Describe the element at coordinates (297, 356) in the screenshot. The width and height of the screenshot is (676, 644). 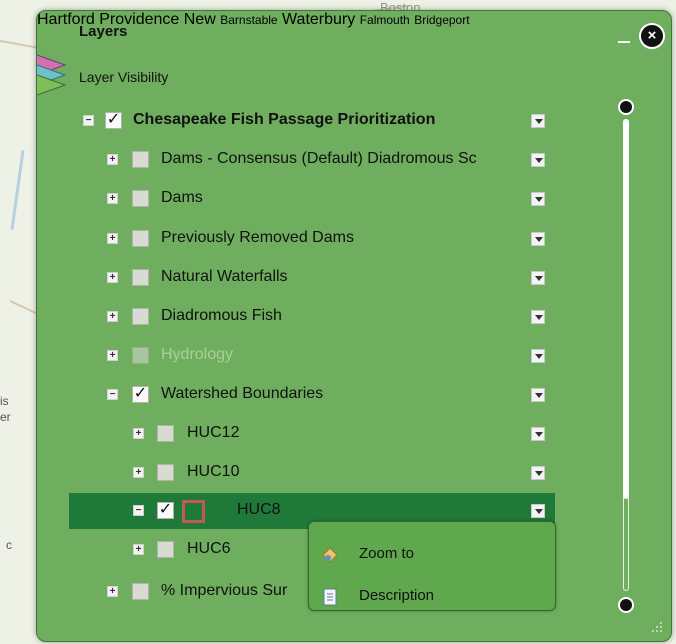
I see `layer-row: + Hydrology` at that location.